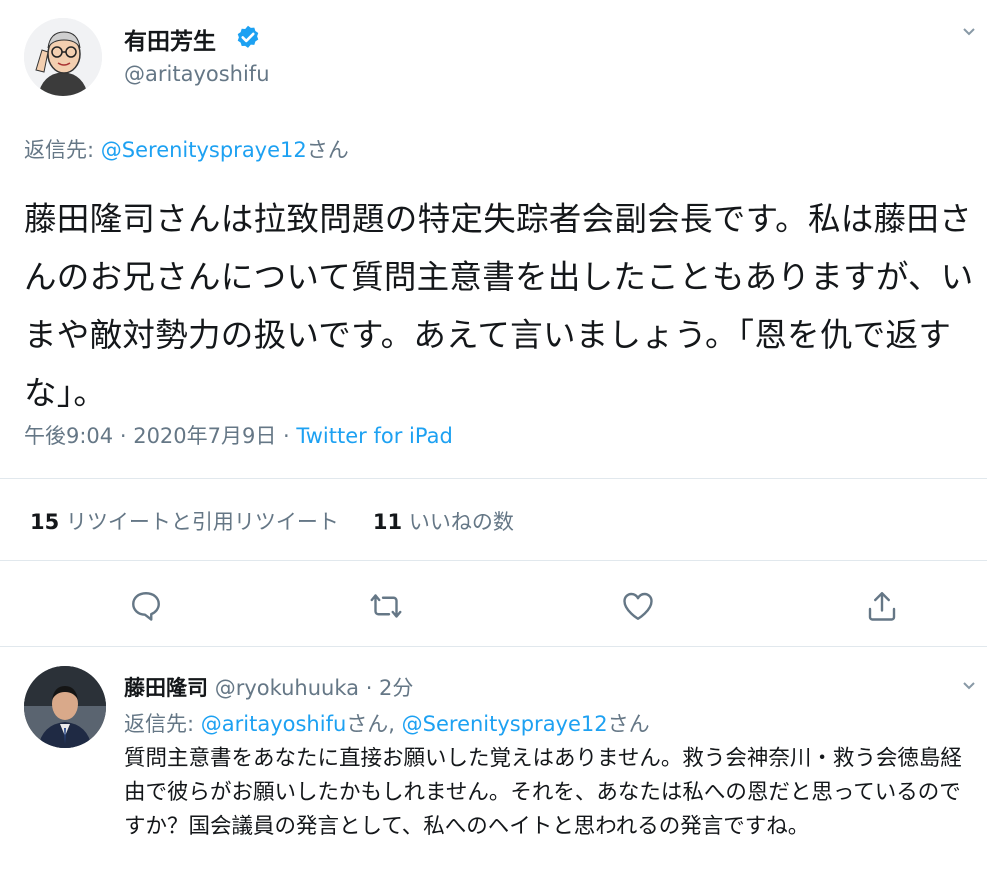 The image size is (987, 887). What do you see at coordinates (287, 688) in the screenshot?
I see `reply-author-handle: @ryokuhuuka` at bounding box center [287, 688].